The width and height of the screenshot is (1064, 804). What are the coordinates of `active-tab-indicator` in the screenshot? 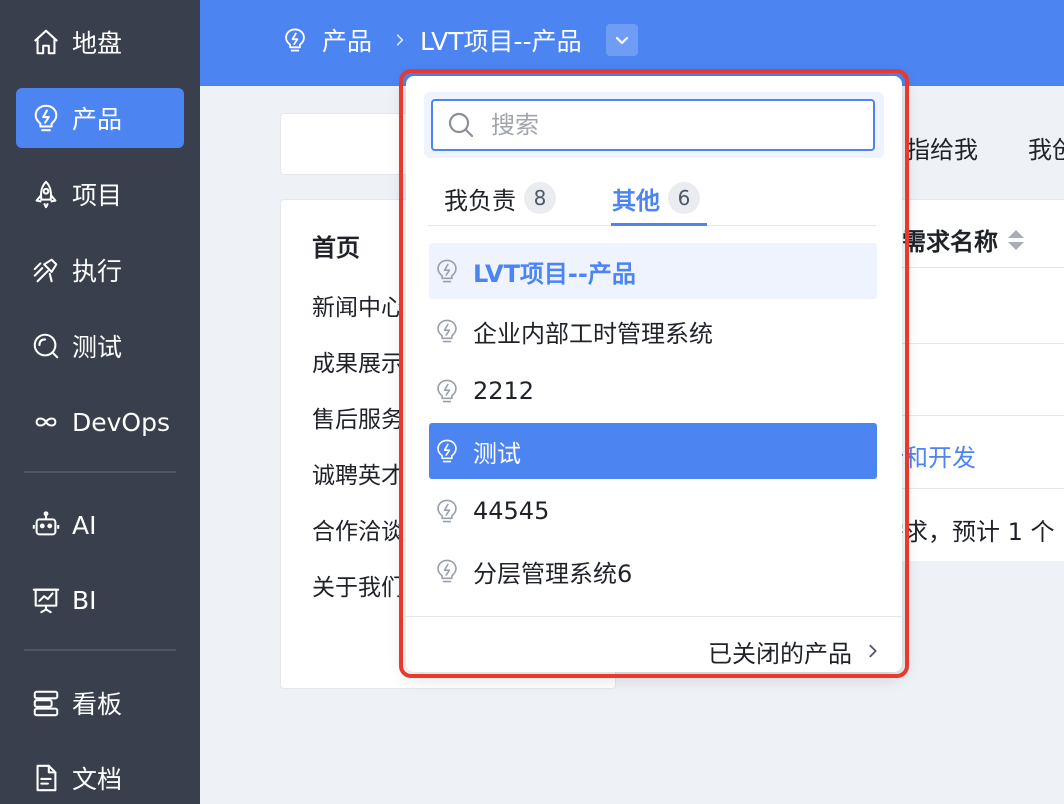 It's located at (659, 224).